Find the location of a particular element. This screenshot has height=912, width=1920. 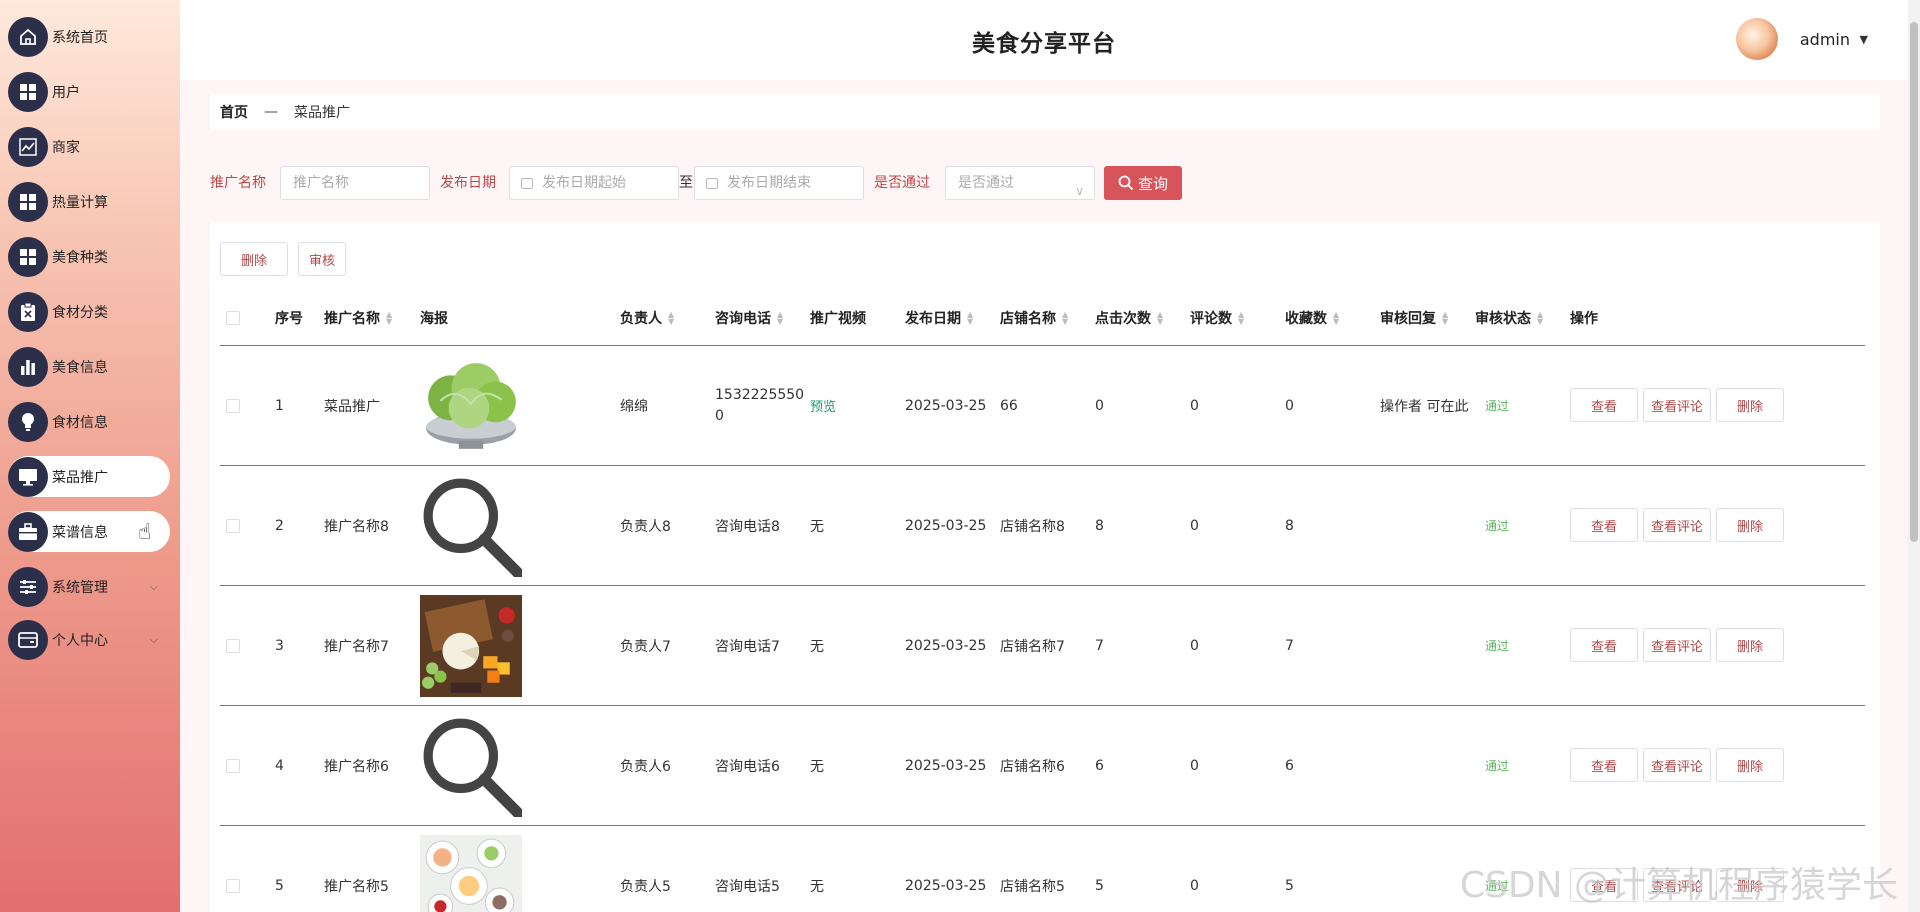

chevron-down-icon: ⌵ is located at coordinates (153, 586).